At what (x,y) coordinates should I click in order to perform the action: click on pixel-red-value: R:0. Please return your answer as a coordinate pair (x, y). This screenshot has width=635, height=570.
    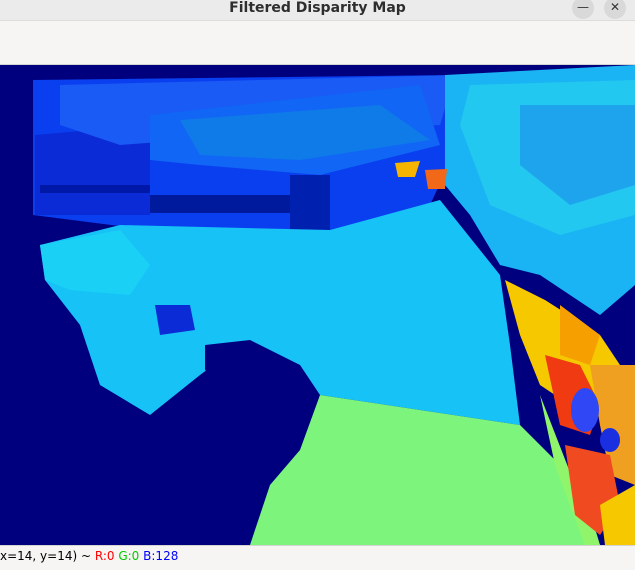
    Looking at the image, I should click on (104, 556).